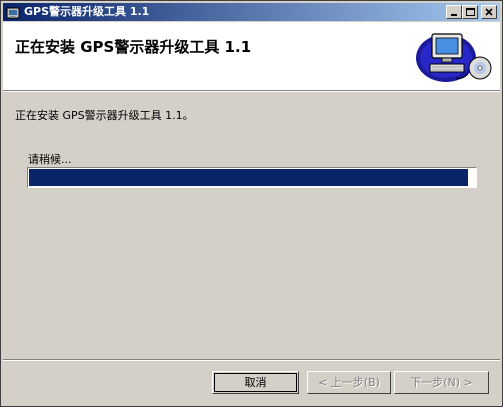  I want to click on progress-bar, so click(252, 177).